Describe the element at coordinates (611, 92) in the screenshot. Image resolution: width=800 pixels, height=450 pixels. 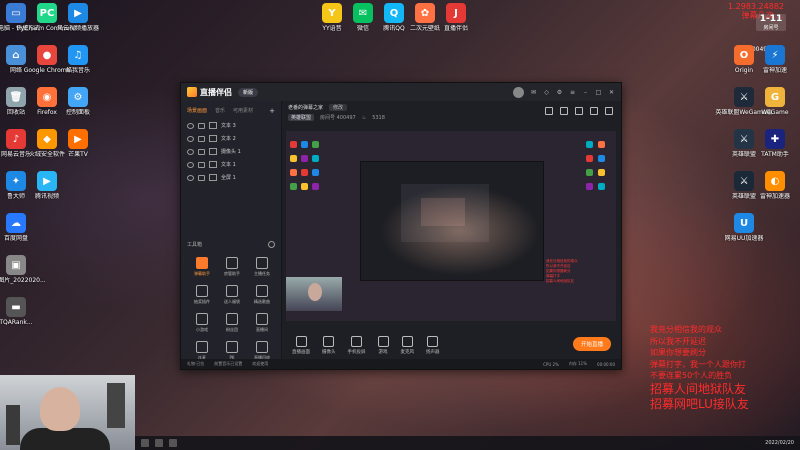
I see `close-icon: ✕` at that location.